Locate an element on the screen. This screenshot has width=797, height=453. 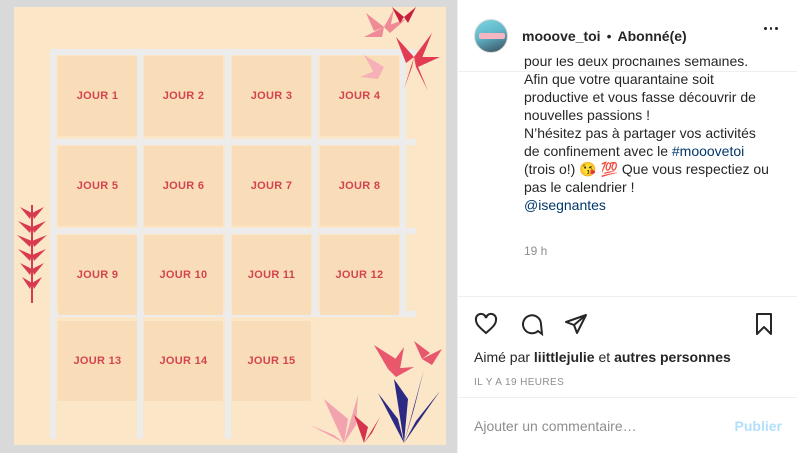
follow-status-button: Abonné(e) is located at coordinates (651, 36).